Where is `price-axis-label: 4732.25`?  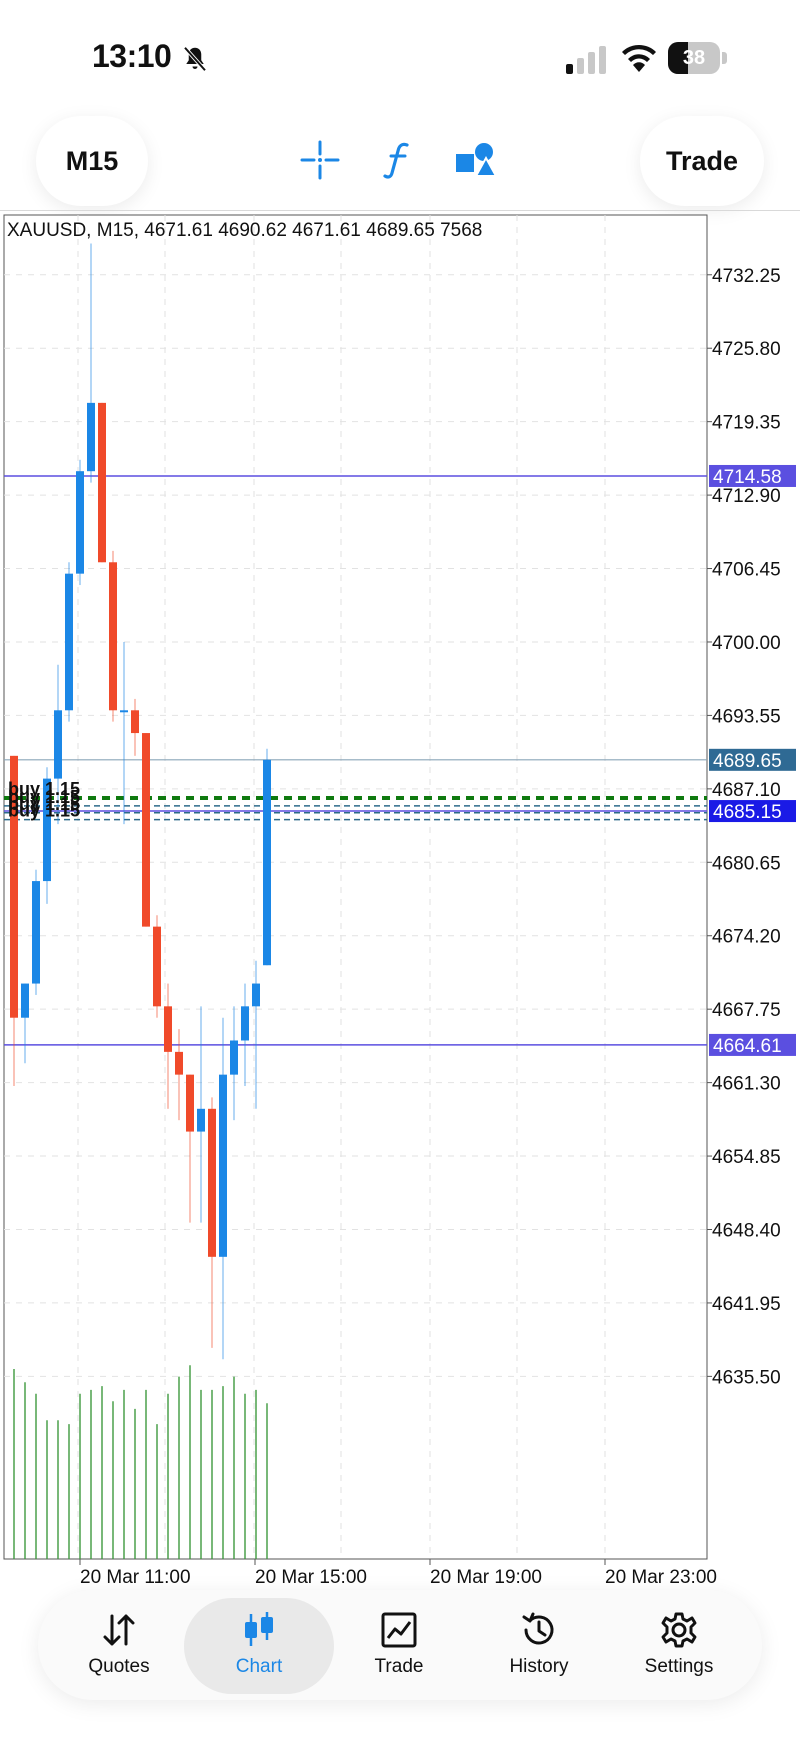 price-axis-label: 4732.25 is located at coordinates (746, 276).